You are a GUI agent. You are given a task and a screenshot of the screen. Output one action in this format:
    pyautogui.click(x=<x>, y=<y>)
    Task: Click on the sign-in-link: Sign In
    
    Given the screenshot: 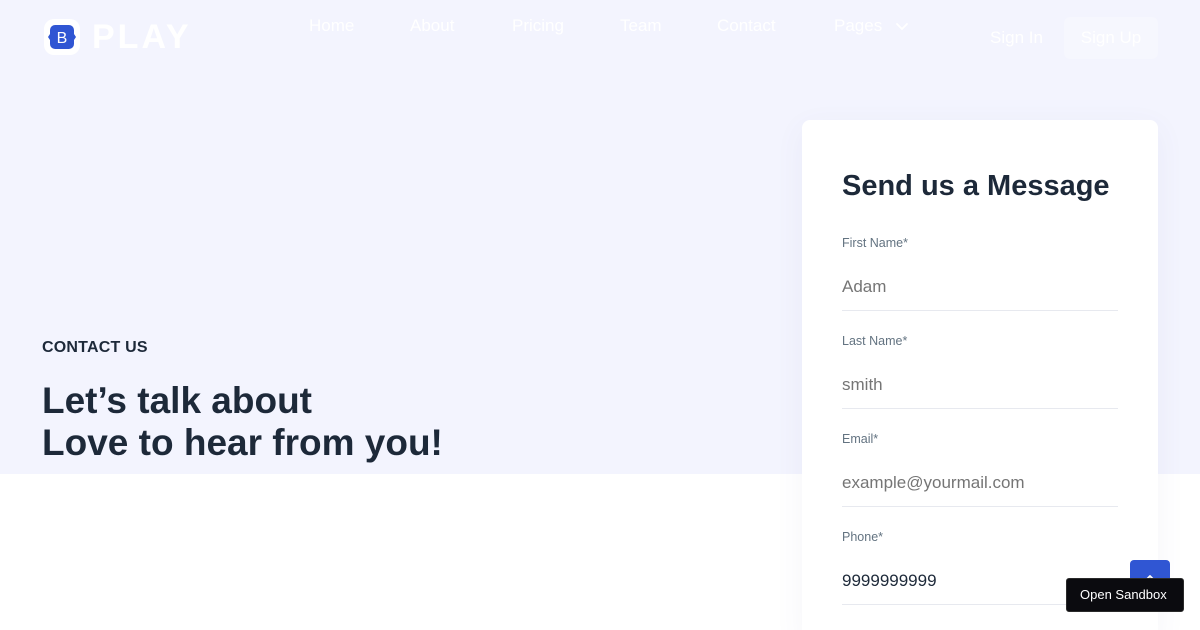 What is the action you would take?
    pyautogui.click(x=1016, y=38)
    